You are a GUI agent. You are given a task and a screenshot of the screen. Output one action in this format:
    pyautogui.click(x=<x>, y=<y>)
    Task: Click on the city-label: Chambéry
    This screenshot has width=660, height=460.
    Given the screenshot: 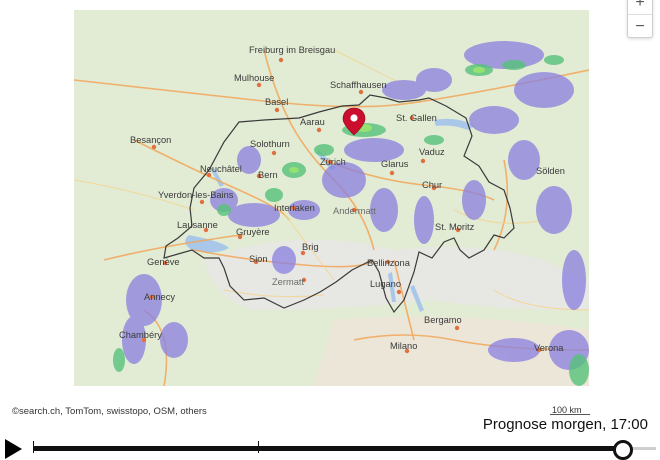 What is the action you would take?
    pyautogui.click(x=140, y=335)
    